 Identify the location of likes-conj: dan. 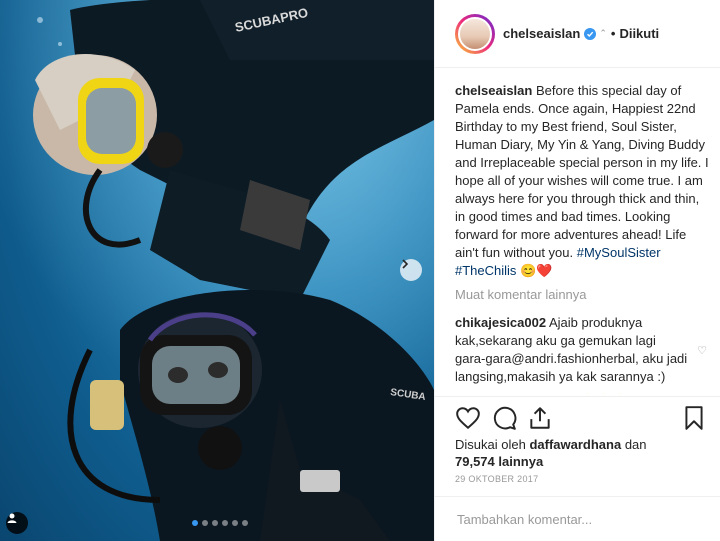
(635, 444).